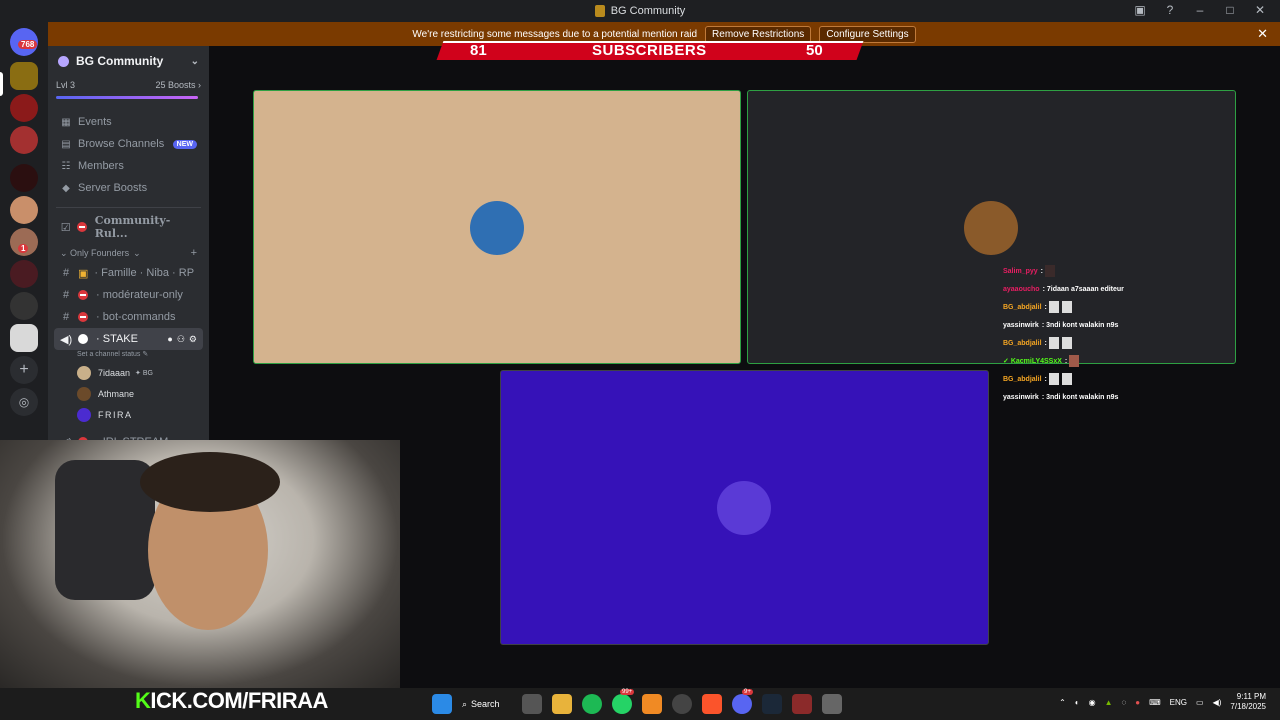  Describe the element at coordinates (193, 339) in the screenshot. I see `gear-icon: ⚙` at that location.